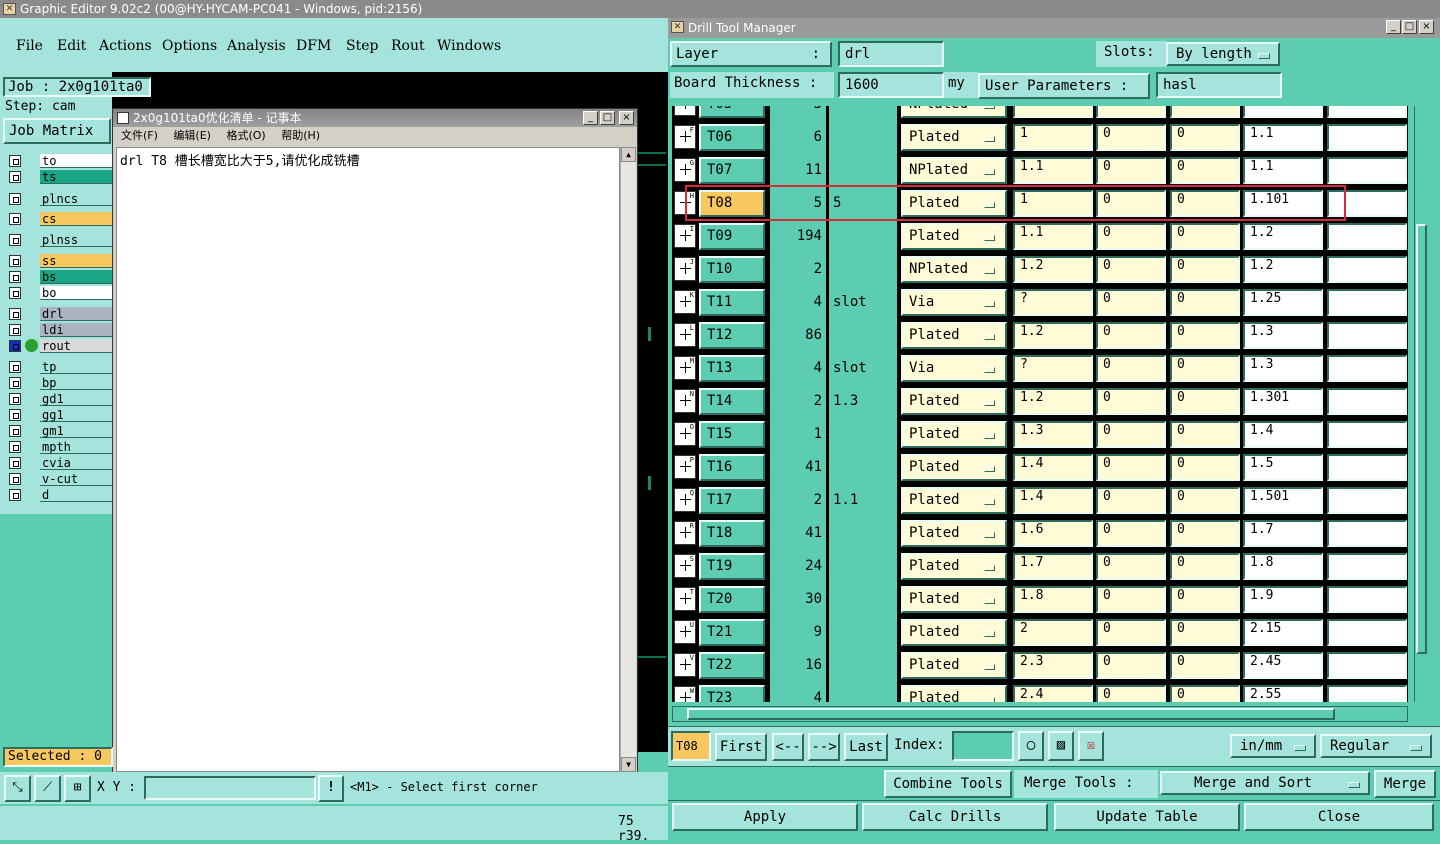  I want to click on notepad-menu-format: 格式(O), so click(245, 135).